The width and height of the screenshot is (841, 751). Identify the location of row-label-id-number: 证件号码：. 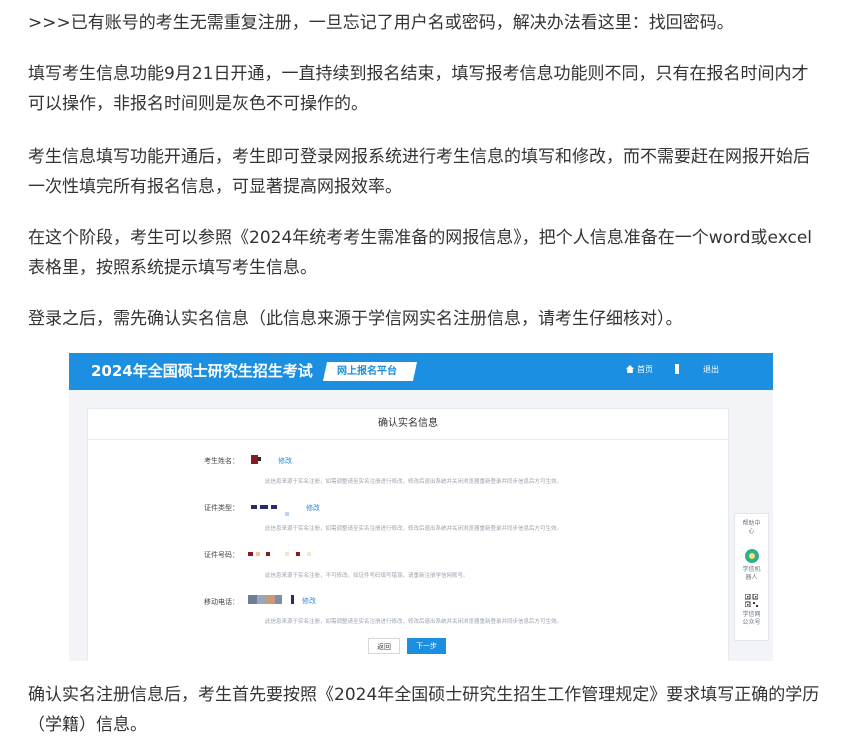
(221, 555).